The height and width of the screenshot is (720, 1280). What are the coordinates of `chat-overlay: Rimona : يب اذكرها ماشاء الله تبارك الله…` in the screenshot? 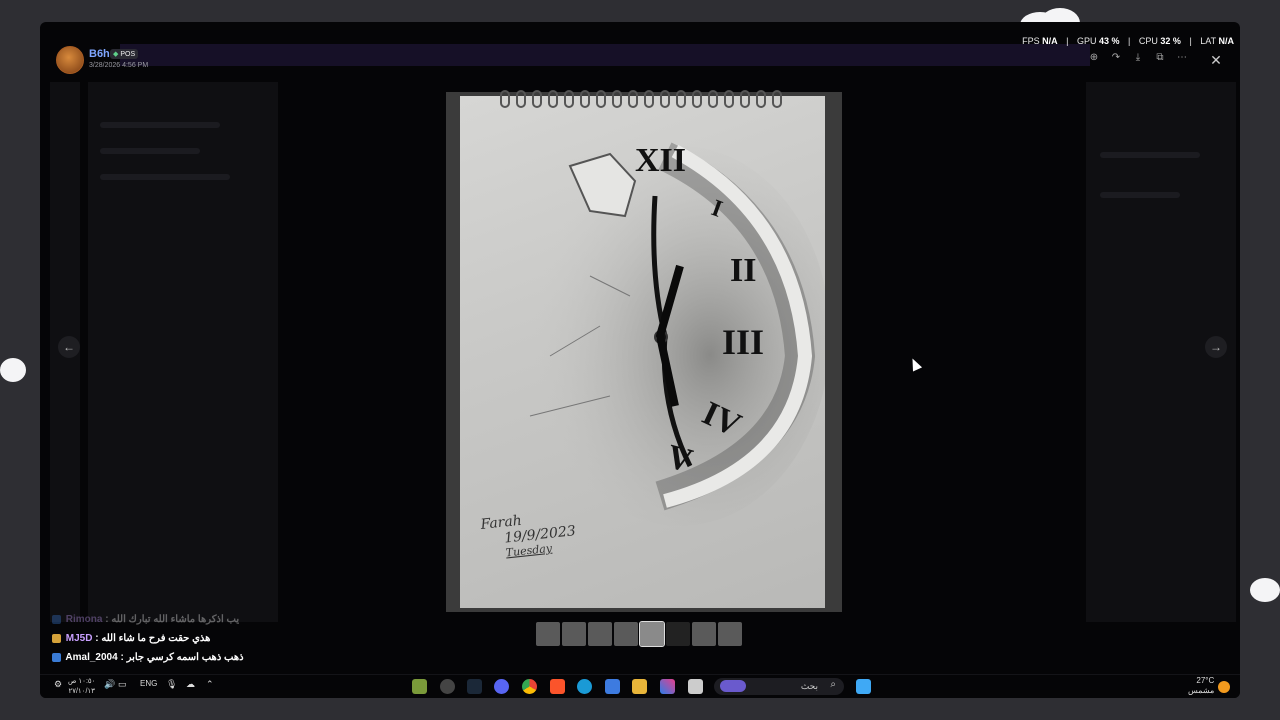 It's located at (148, 638).